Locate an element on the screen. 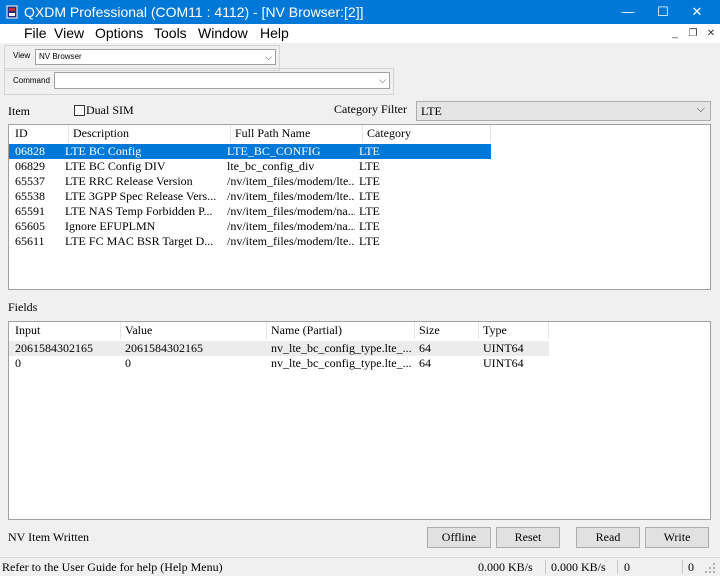 This screenshot has height=576, width=720. column-header-value: Value is located at coordinates (194, 330).